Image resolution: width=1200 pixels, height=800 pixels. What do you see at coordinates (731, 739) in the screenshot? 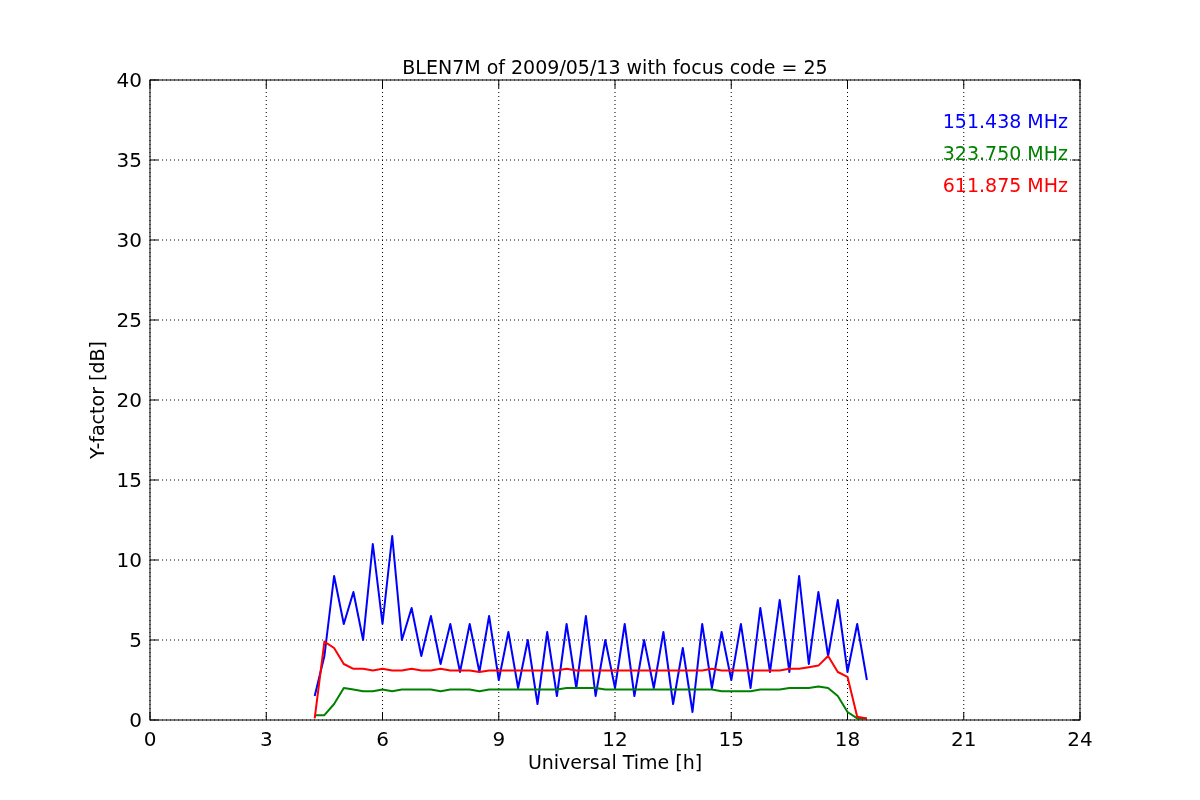
I see `x-tick-label: 15` at bounding box center [731, 739].